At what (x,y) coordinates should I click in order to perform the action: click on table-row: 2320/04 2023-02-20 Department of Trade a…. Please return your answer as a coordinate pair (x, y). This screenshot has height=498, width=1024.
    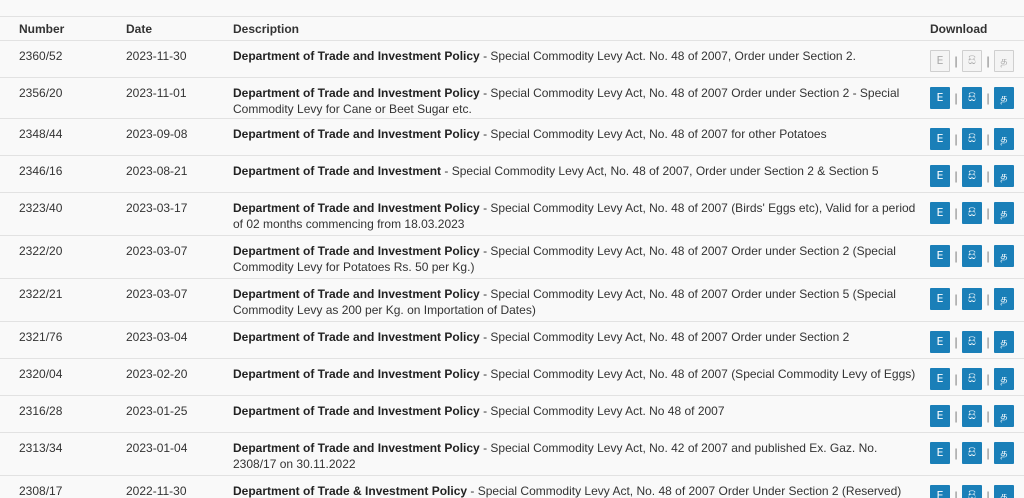
    Looking at the image, I should click on (512, 377).